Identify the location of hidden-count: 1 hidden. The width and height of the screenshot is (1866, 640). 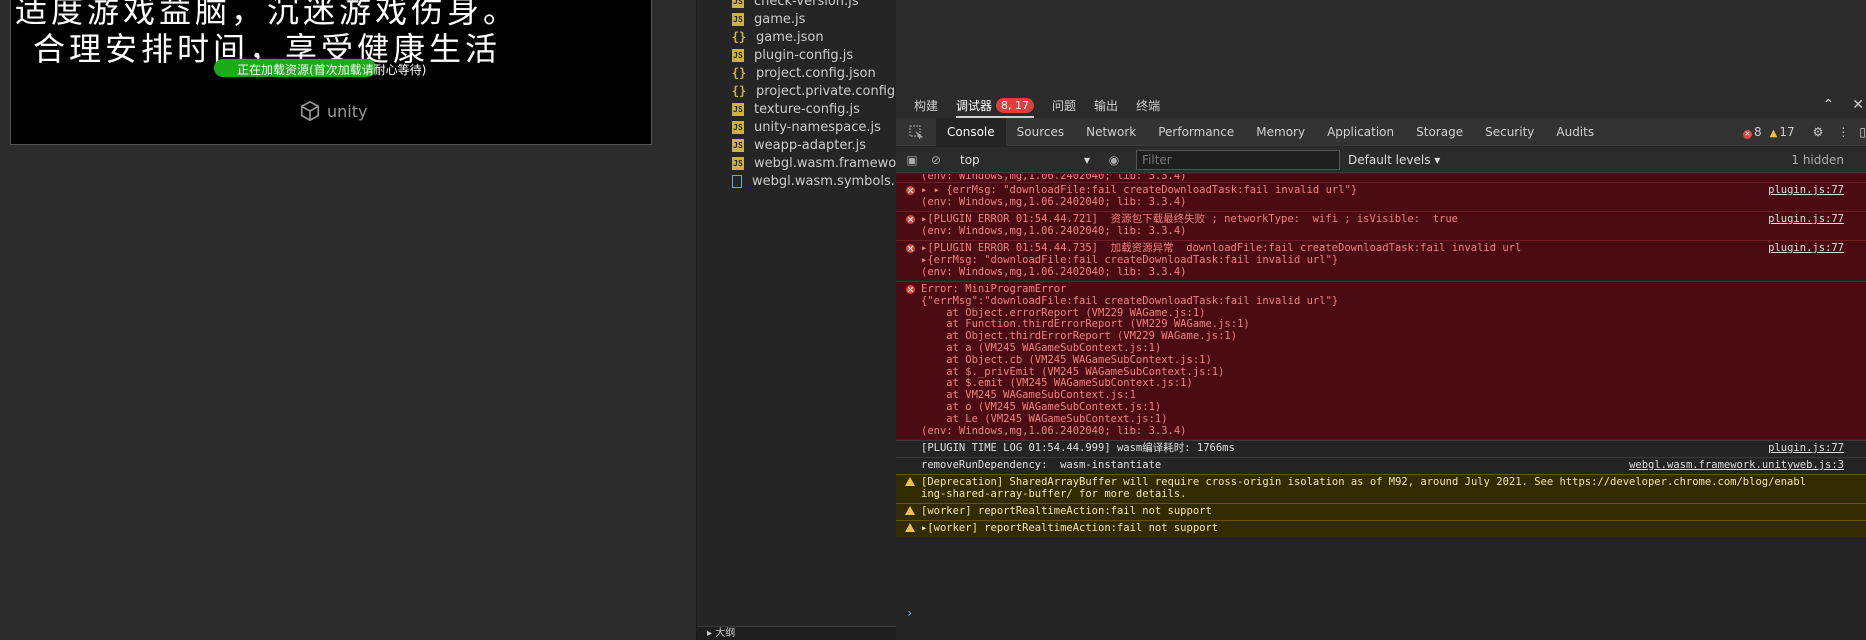
(1817, 160).